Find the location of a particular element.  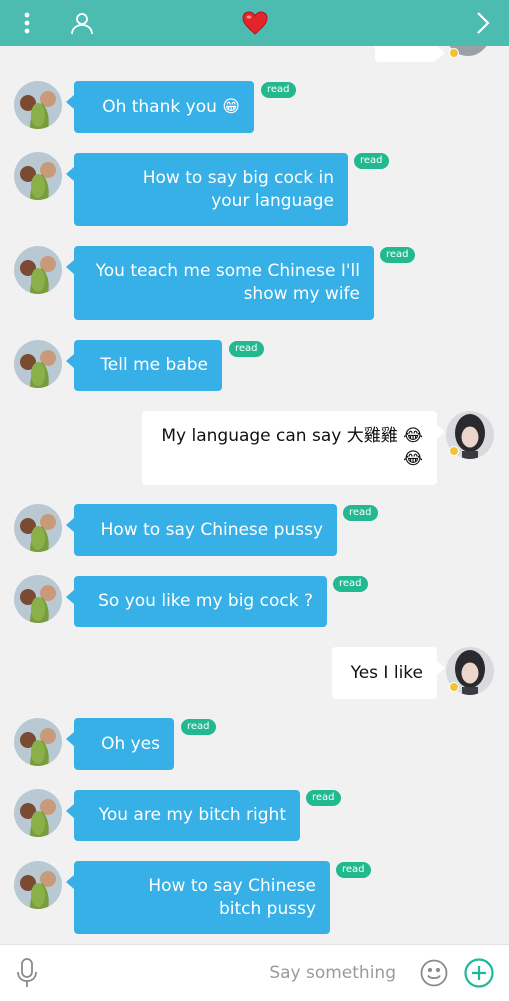

outgoing-message: Yes I like is located at coordinates (388, 673).